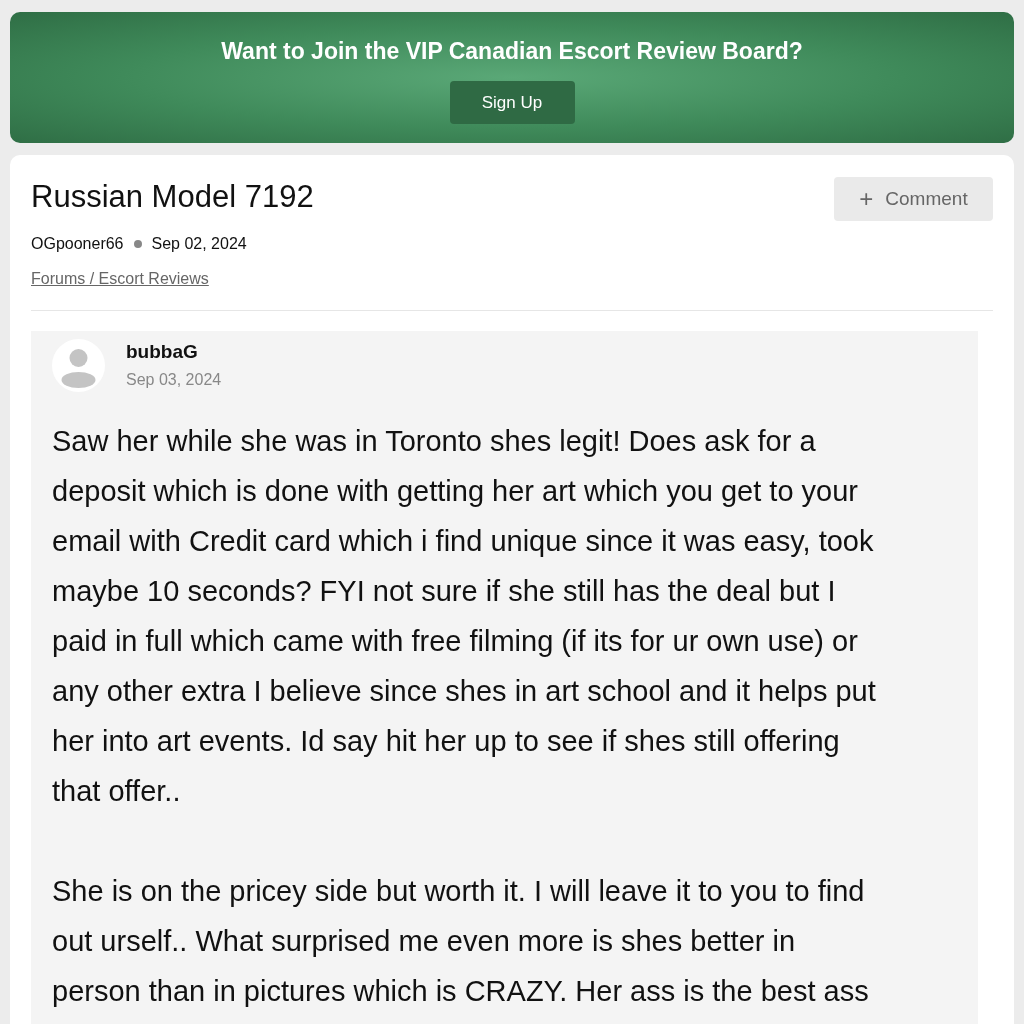 The image size is (1024, 1024). What do you see at coordinates (913, 199) in the screenshot?
I see `comment-button: + Comment` at bounding box center [913, 199].